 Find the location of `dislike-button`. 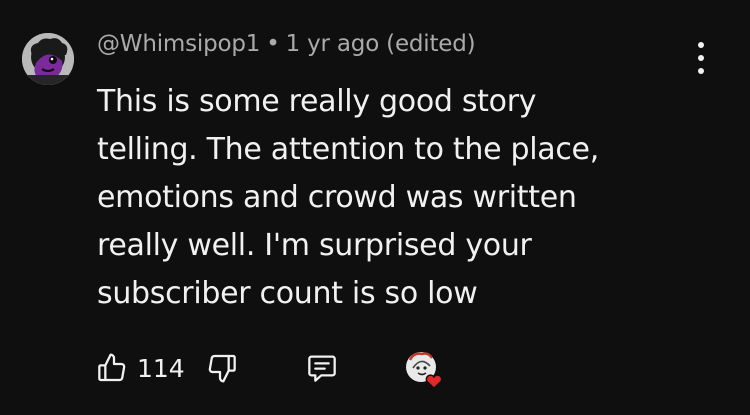

dislike-button is located at coordinates (222, 368).